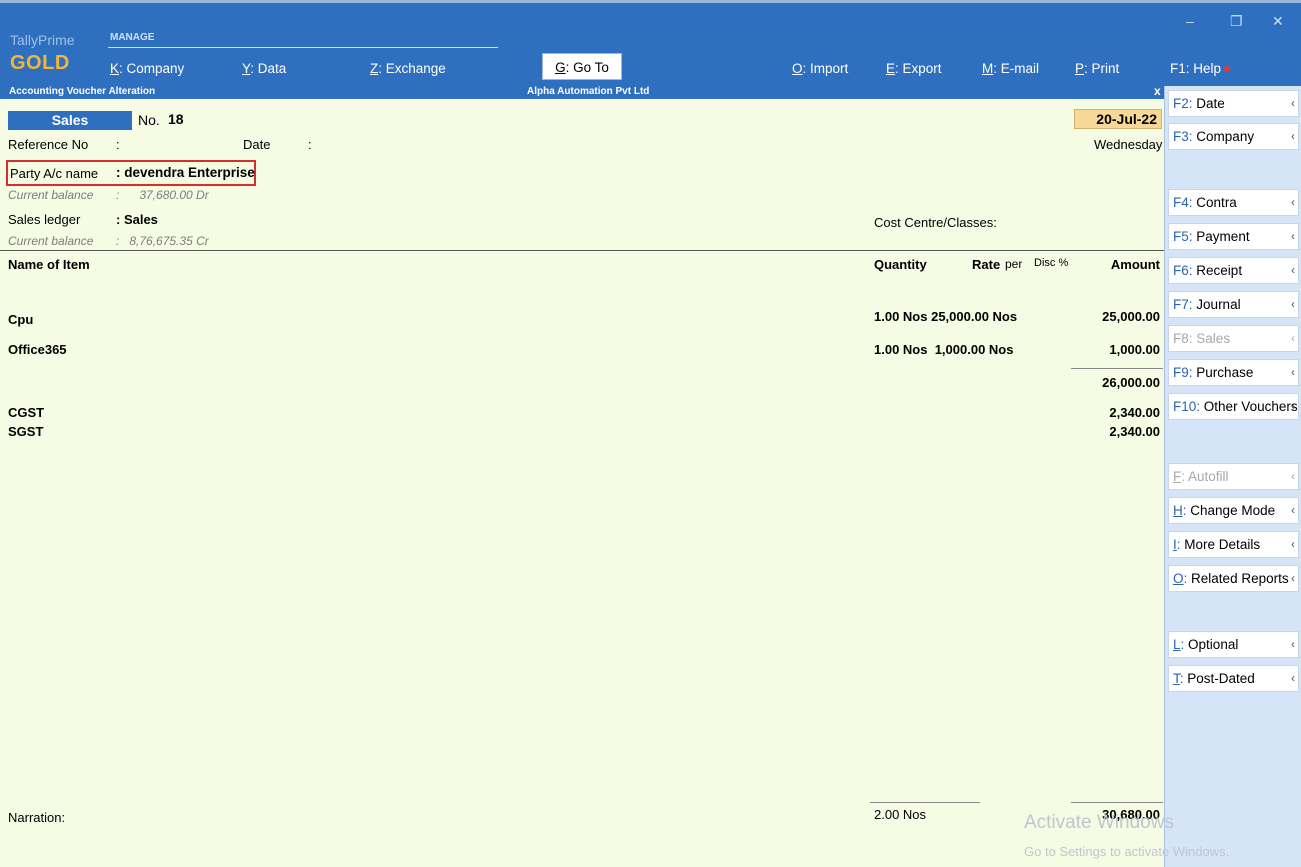  Describe the element at coordinates (257, 144) in the screenshot. I see `reference-date-label: Date` at that location.